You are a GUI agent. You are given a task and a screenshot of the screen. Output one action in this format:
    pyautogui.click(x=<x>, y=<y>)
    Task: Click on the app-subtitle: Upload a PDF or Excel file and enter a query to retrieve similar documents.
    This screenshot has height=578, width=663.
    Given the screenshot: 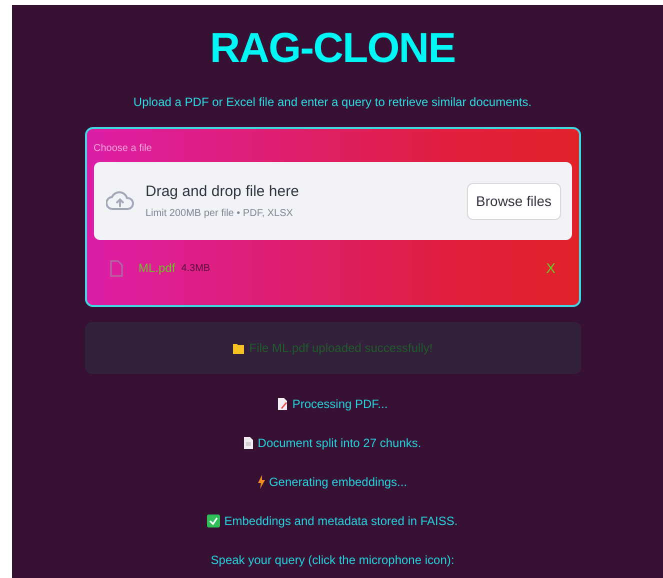 What is the action you would take?
    pyautogui.click(x=332, y=102)
    